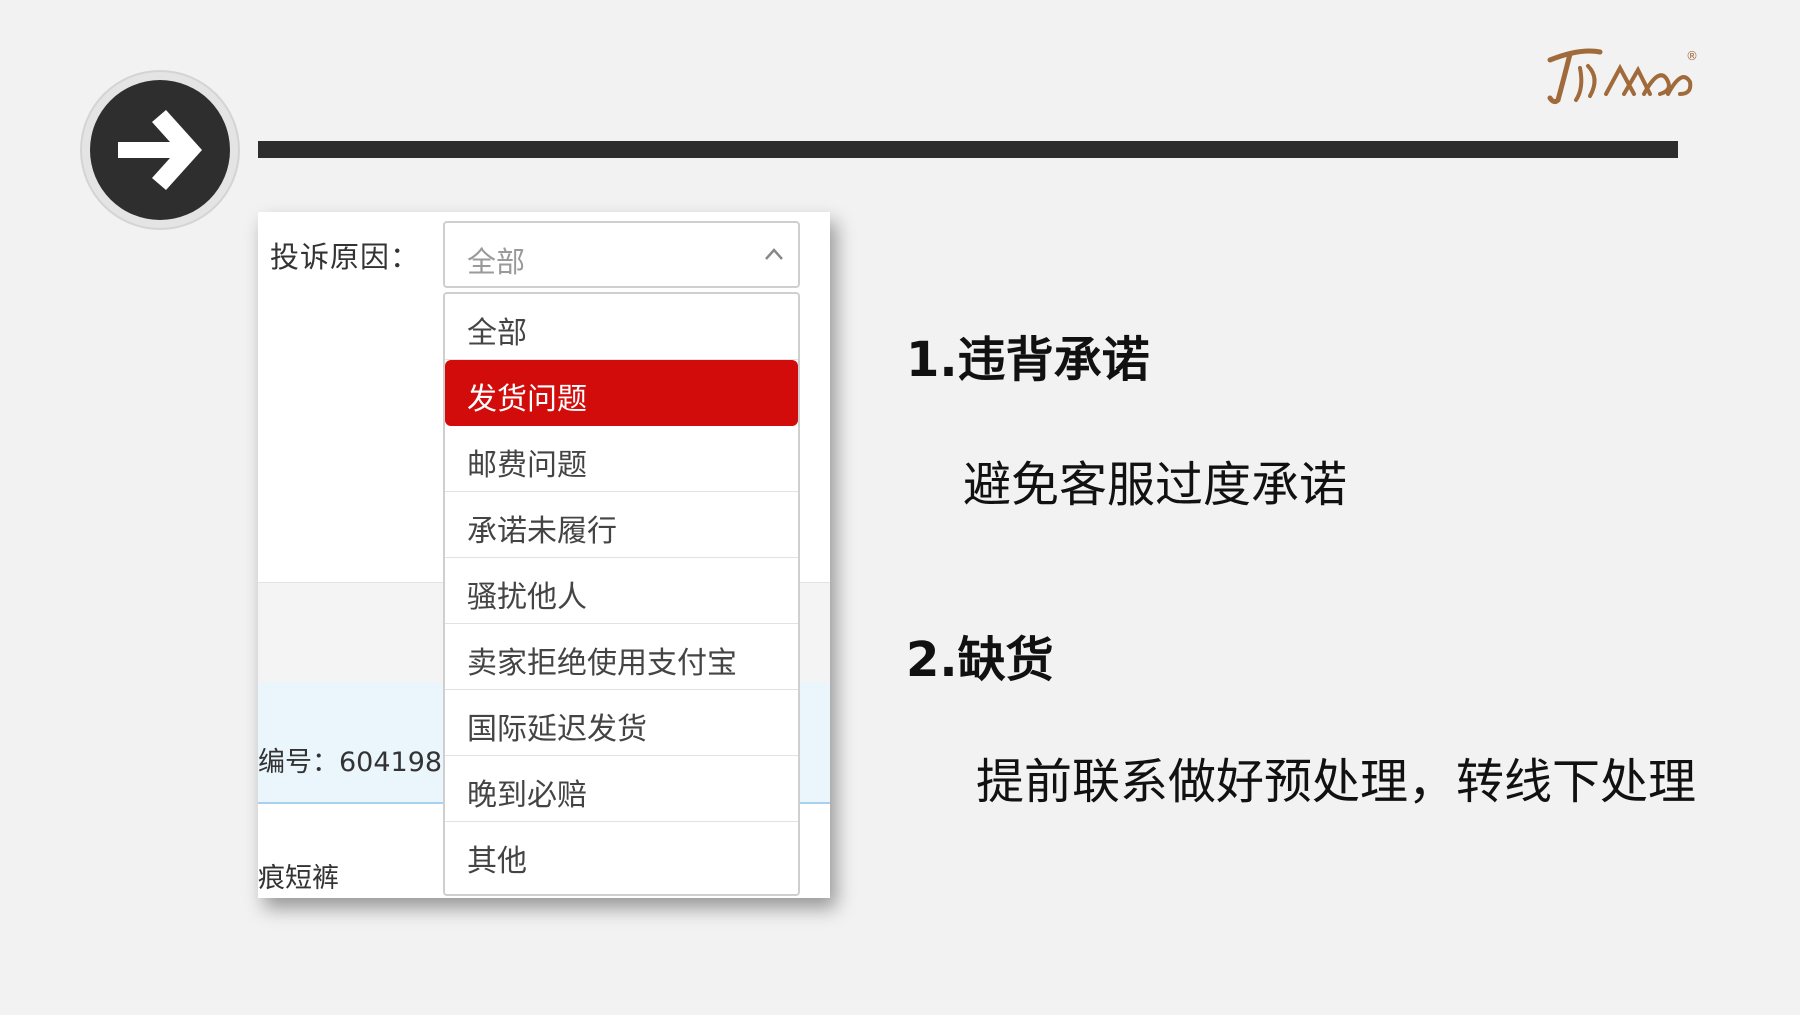 Image resolution: width=1800 pixels, height=1015 pixels. I want to click on registered-mark: ®, so click(1692, 56).